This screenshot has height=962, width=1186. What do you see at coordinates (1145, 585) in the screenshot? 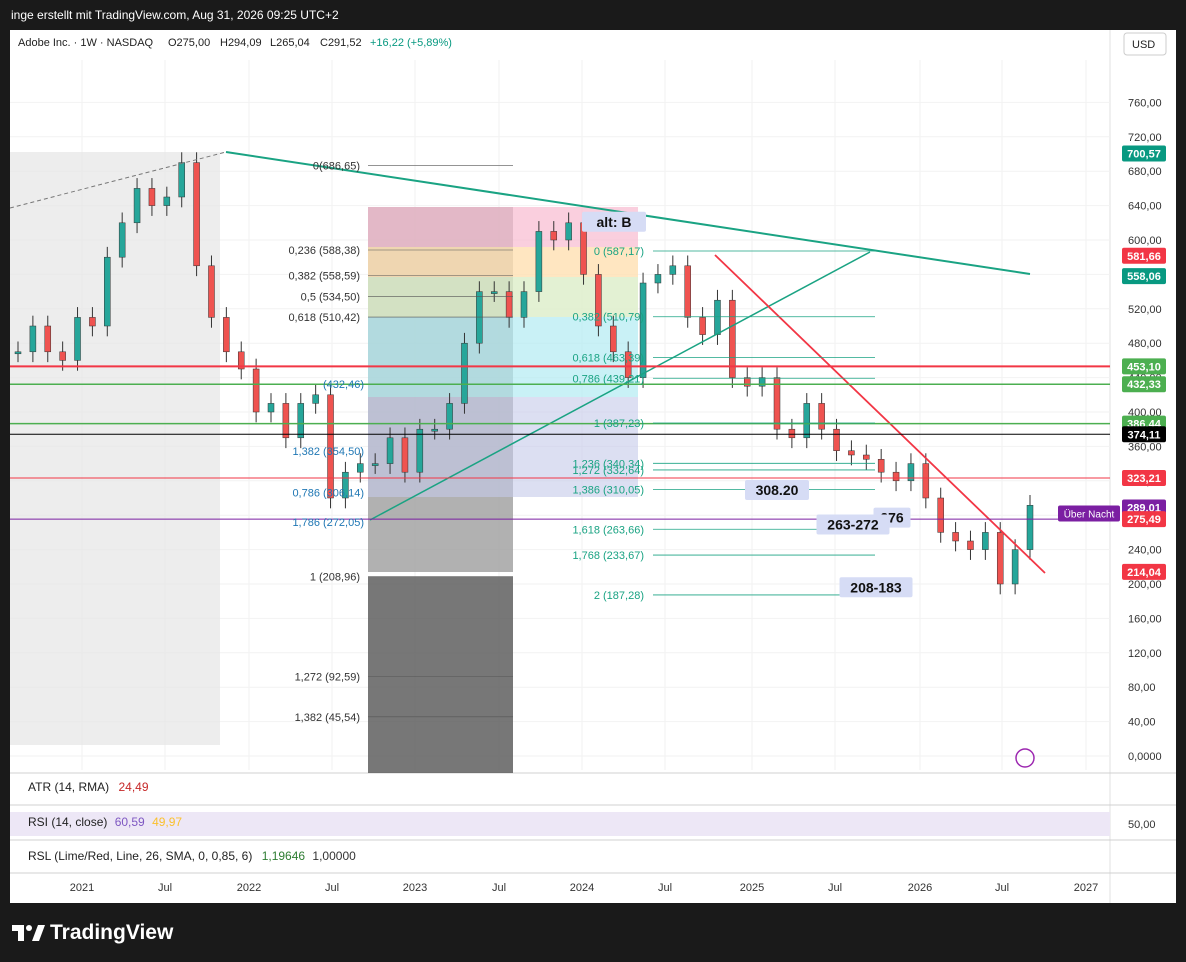
I see `y-tick-label: 200,00` at bounding box center [1145, 585].